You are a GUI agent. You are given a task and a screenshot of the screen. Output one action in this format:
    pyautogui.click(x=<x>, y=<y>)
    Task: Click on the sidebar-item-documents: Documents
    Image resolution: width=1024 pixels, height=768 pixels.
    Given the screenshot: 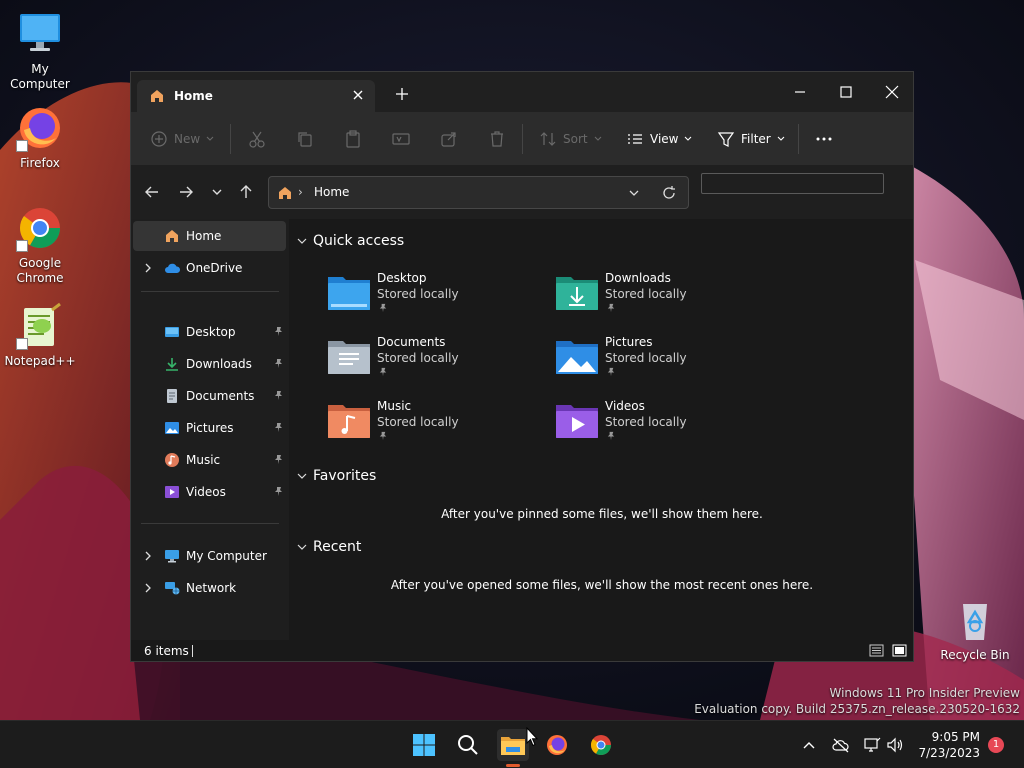 What is the action you would take?
    pyautogui.click(x=209, y=396)
    